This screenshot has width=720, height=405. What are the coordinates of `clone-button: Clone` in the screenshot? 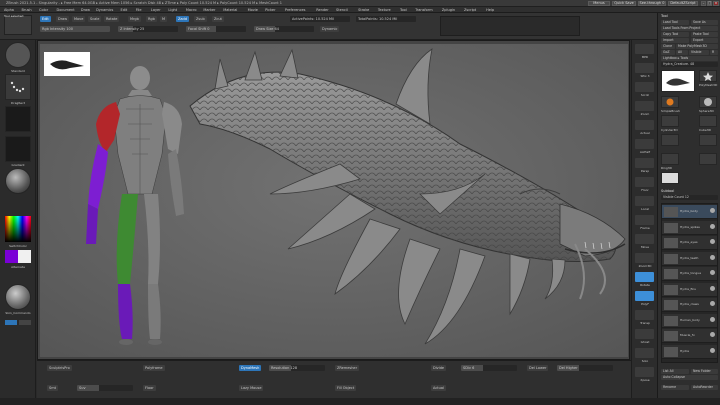 It's located at (668, 46).